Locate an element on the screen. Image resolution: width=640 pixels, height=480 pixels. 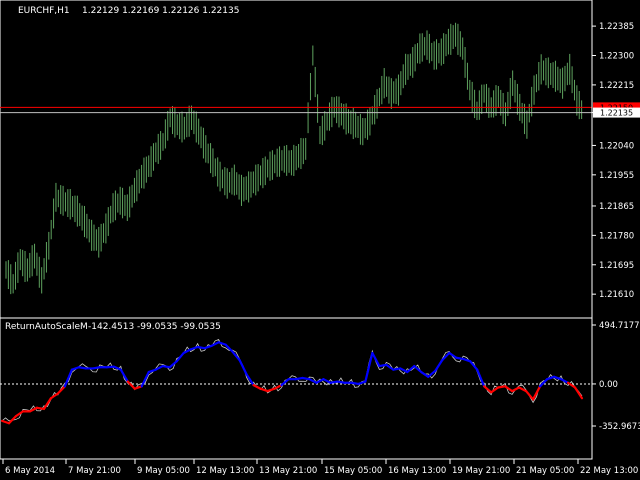
time-label: 7 May 21:00 is located at coordinates (94, 471).